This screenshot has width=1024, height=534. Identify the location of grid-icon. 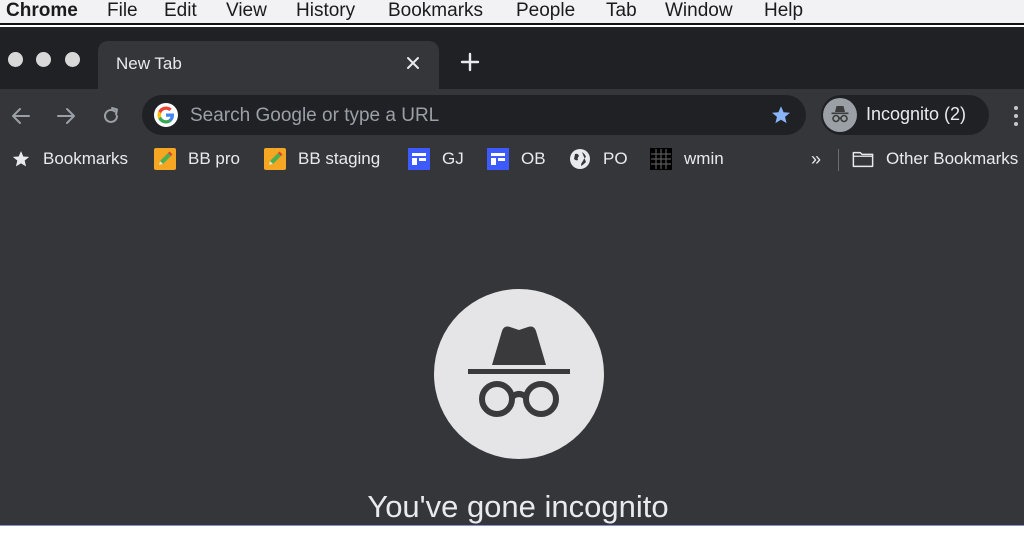
(661, 159).